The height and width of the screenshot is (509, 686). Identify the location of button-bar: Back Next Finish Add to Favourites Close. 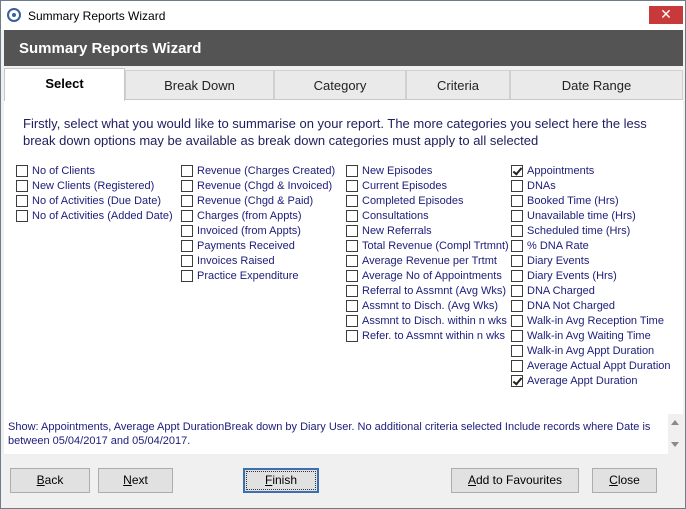
(343, 481).